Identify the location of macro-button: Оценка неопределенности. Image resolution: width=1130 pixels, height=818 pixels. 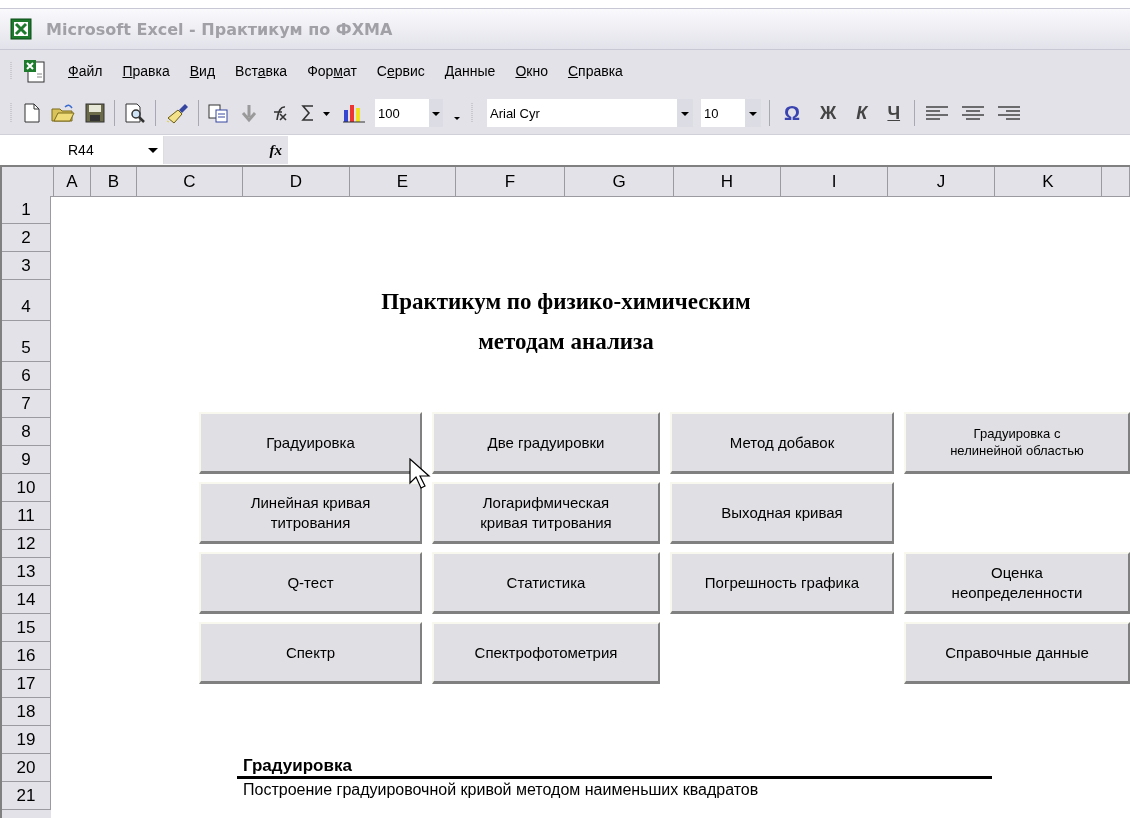
(1017, 583).